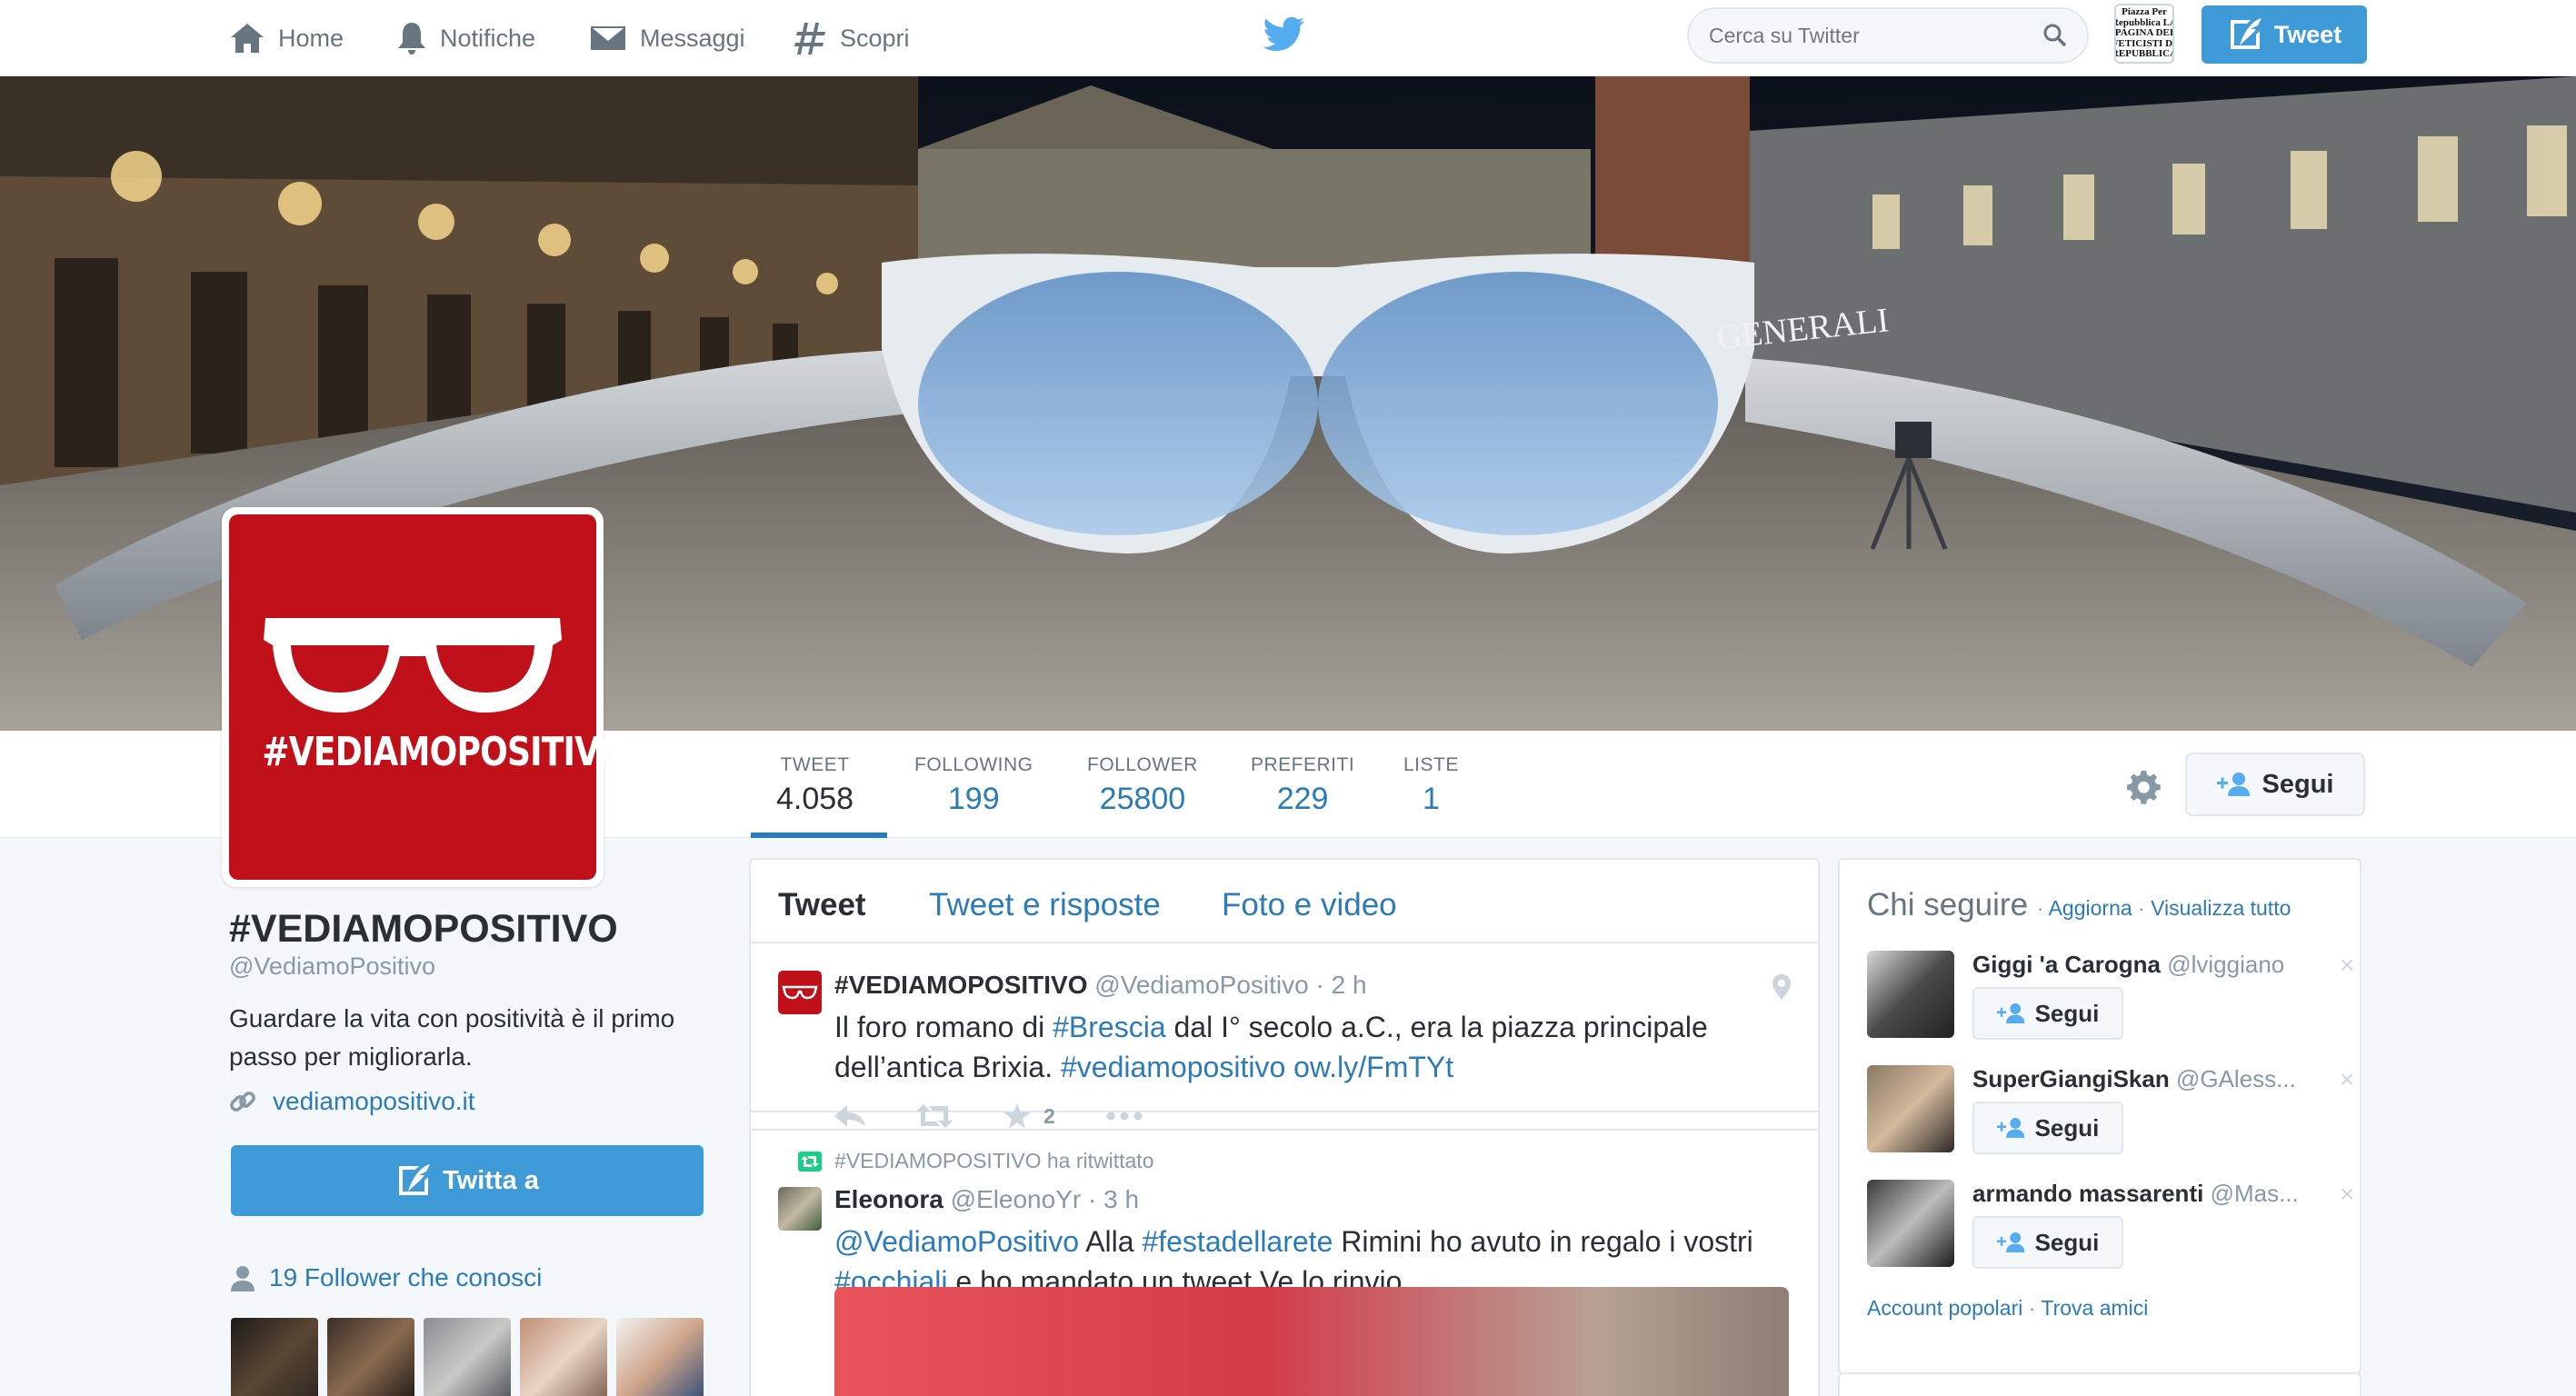  What do you see at coordinates (1142, 764) in the screenshot?
I see `stat-followers-label: FOLLOWER` at bounding box center [1142, 764].